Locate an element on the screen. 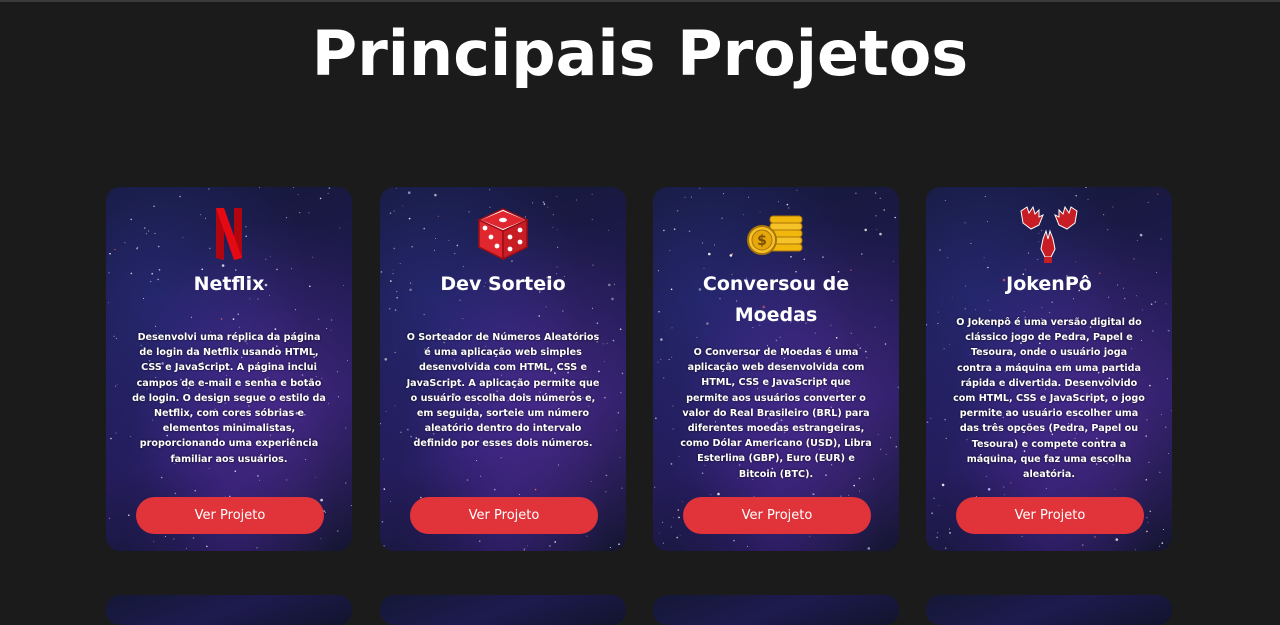 This screenshot has height=625, width=1280. dice-icon is located at coordinates (503, 234).